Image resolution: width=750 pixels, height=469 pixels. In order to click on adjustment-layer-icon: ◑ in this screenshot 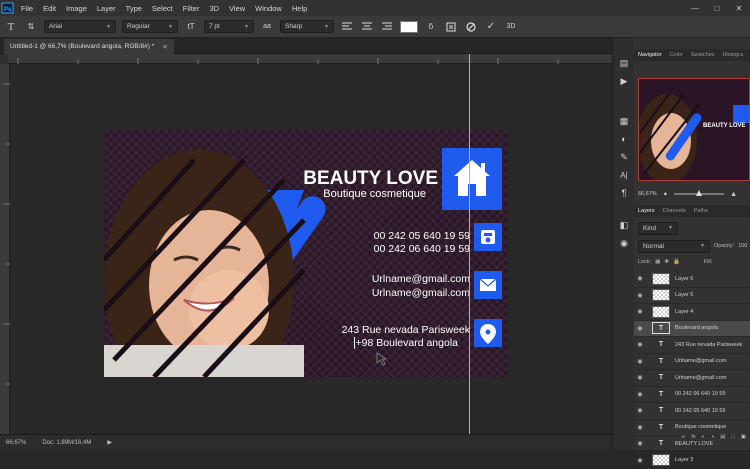, I will do `click(712, 437)`.